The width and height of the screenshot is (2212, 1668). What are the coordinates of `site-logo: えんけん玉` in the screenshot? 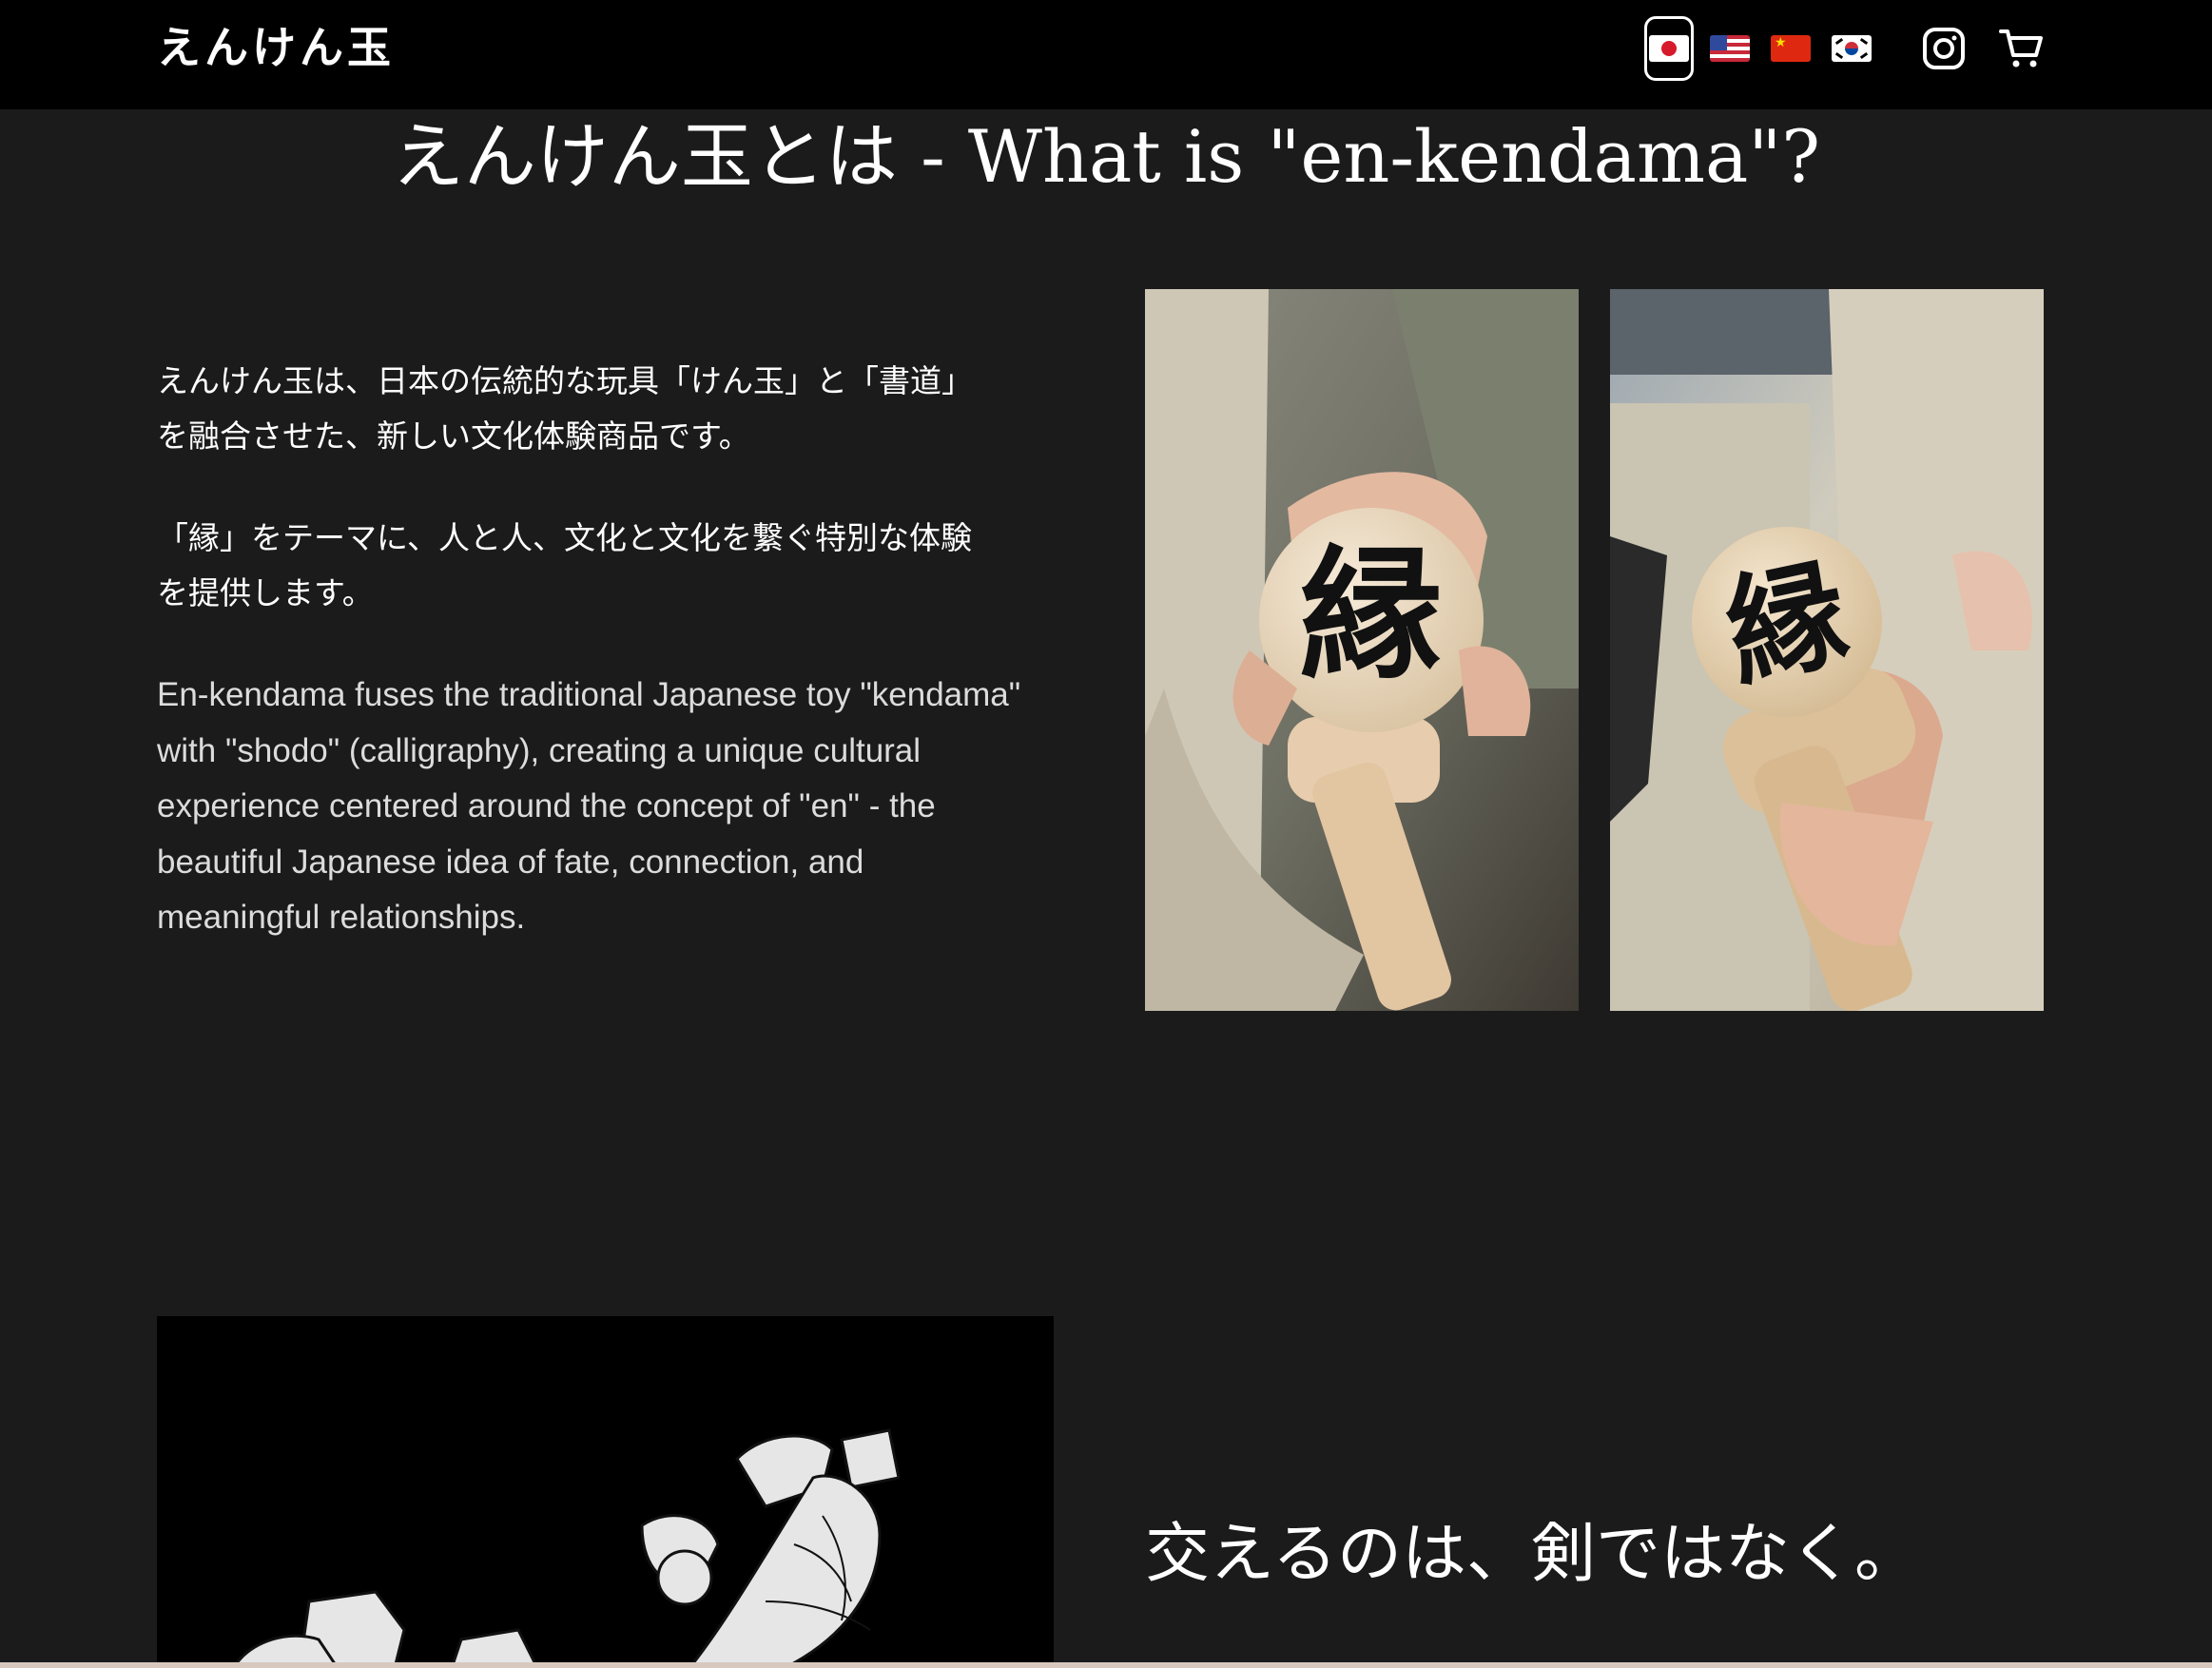 It's located at (276, 47).